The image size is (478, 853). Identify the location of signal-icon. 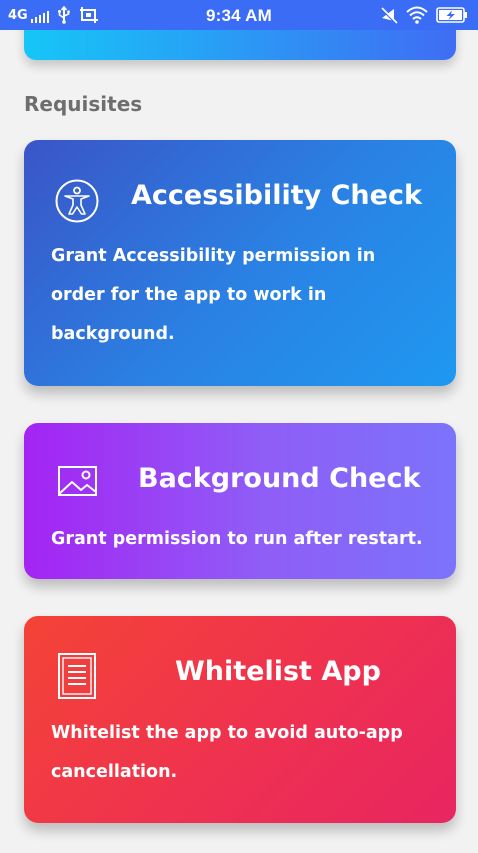
(39, 16).